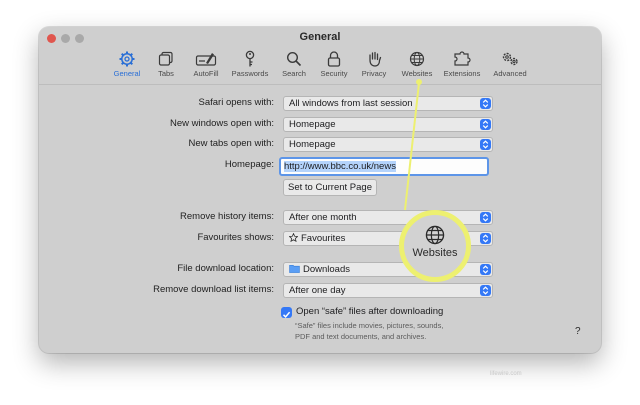 This screenshot has height=405, width=640. I want to click on globe-icon, so click(435, 235).